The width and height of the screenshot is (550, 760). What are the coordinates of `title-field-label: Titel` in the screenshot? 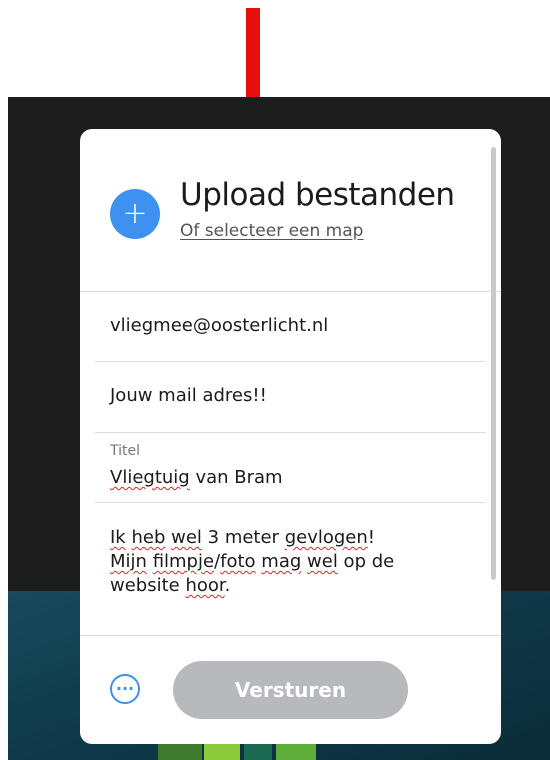 It's located at (125, 451).